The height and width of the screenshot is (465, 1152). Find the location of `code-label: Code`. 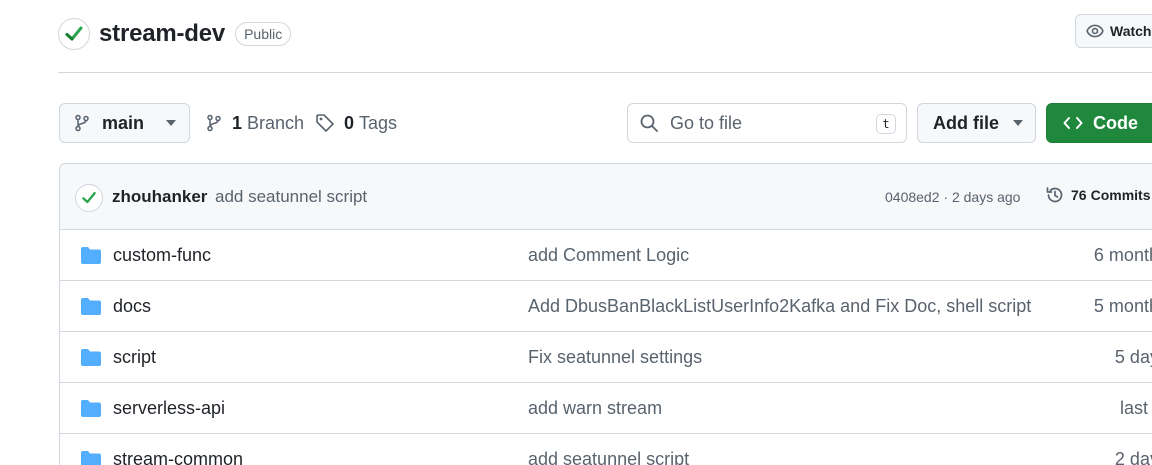

code-label: Code is located at coordinates (1115, 122).